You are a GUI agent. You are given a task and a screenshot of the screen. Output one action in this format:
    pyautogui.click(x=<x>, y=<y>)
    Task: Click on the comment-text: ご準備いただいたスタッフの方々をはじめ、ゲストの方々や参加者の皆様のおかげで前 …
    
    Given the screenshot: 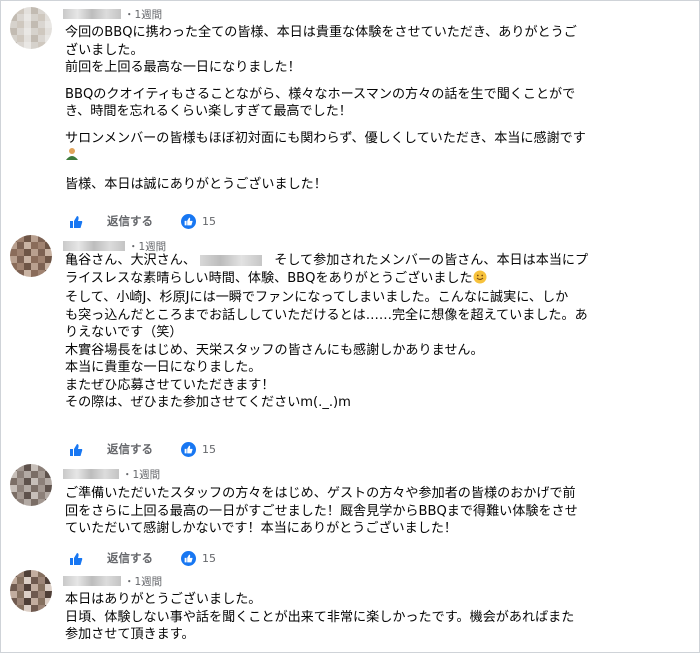 What is the action you would take?
    pyautogui.click(x=321, y=511)
    